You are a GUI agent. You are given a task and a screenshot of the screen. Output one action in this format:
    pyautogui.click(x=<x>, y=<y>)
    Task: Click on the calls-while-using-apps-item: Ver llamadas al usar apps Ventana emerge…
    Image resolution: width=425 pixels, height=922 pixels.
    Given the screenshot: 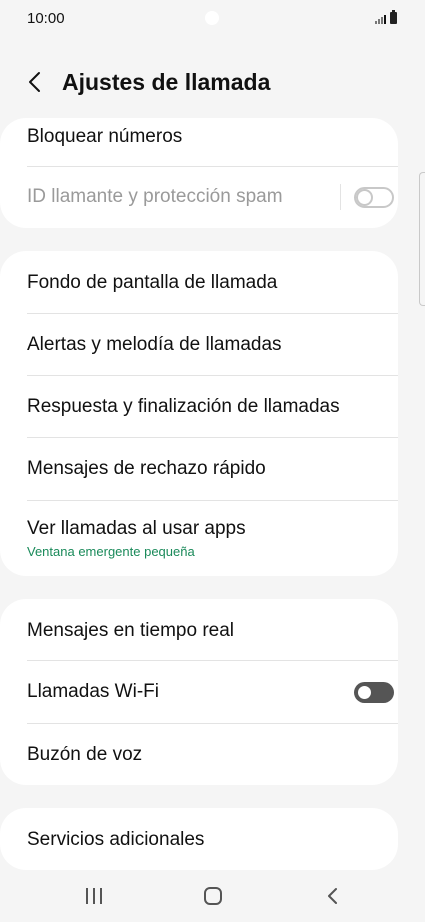 What is the action you would take?
    pyautogui.click(x=199, y=538)
    